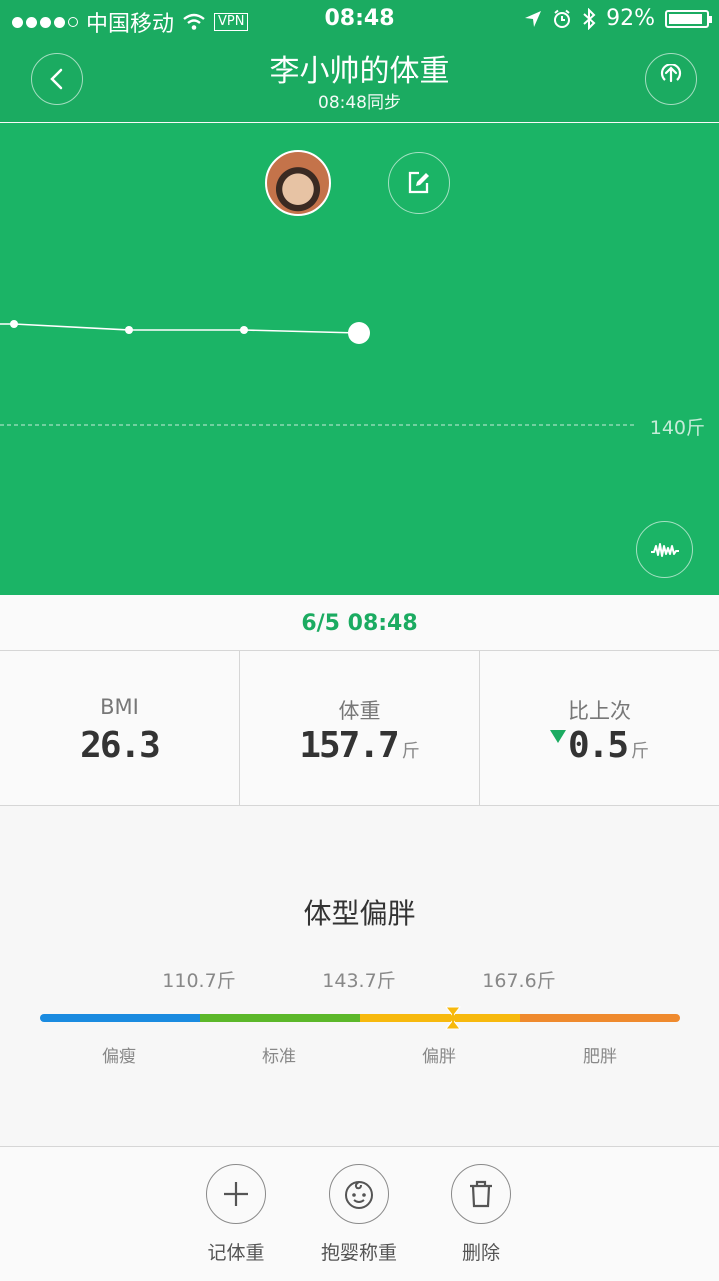 The height and width of the screenshot is (1281, 719). I want to click on edit-button, so click(419, 183).